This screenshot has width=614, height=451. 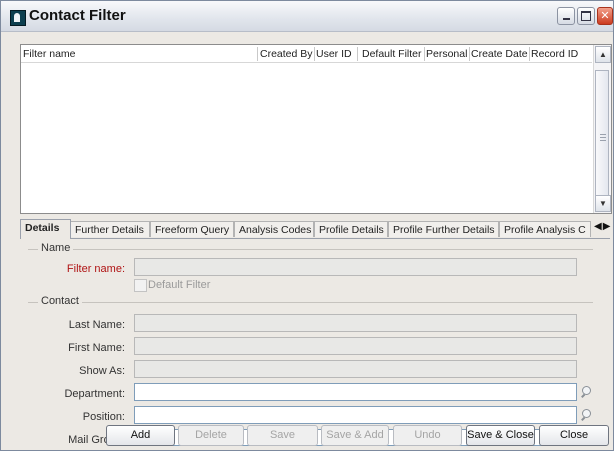 What do you see at coordinates (310, 302) in the screenshot?
I see `contact-section-divider` at bounding box center [310, 302].